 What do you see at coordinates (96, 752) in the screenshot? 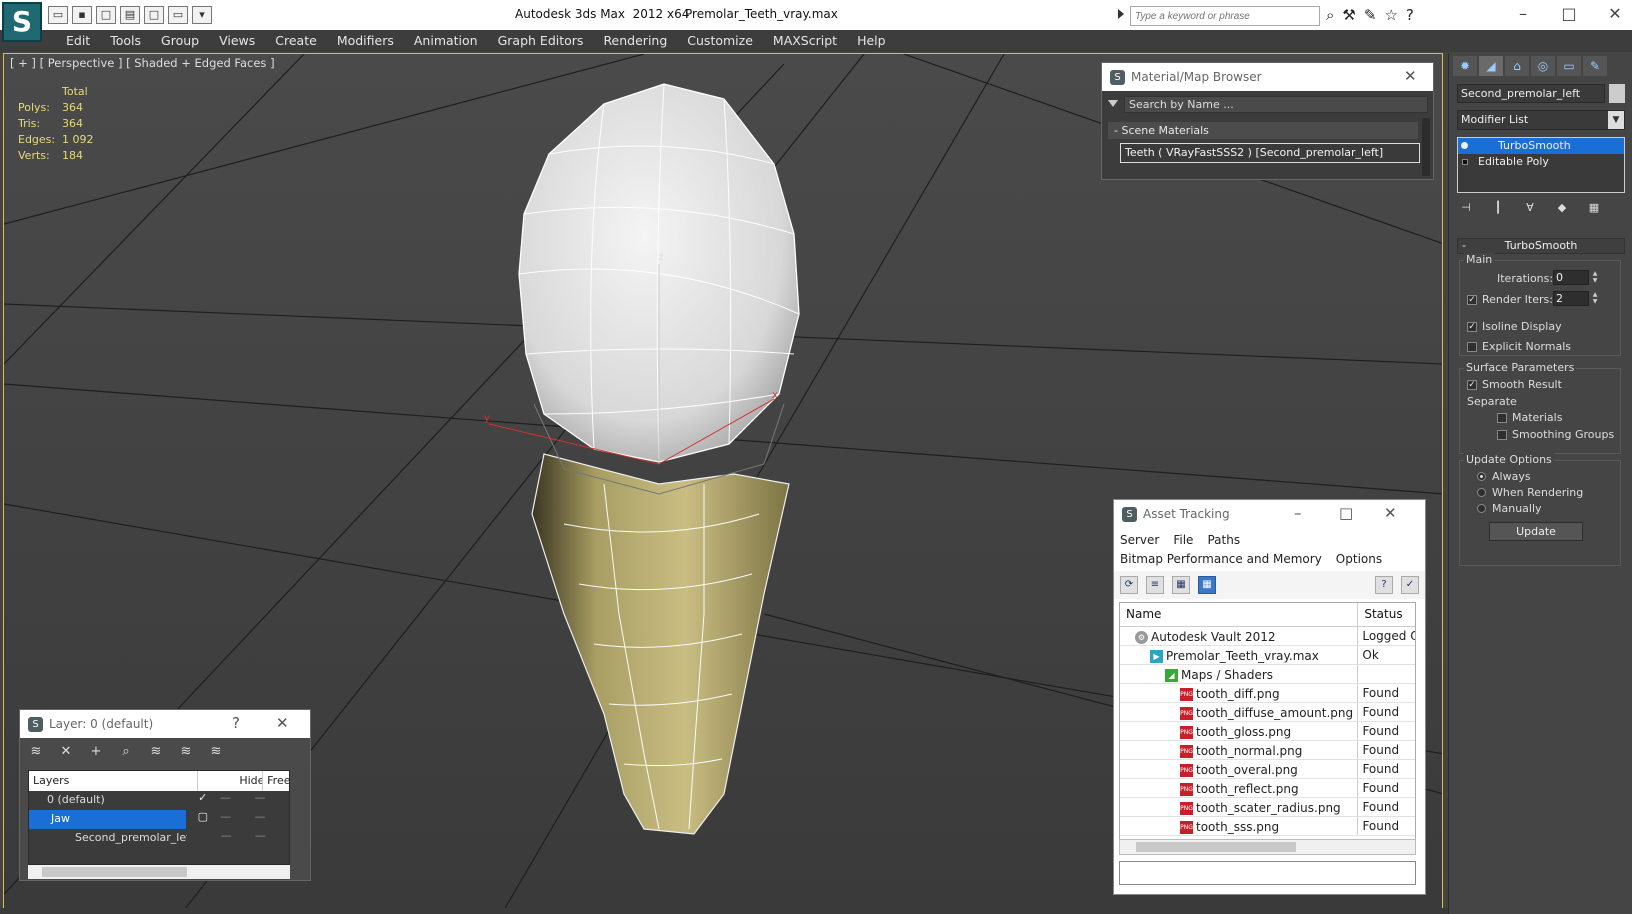
I see `add-to-layer-icon: +` at bounding box center [96, 752].